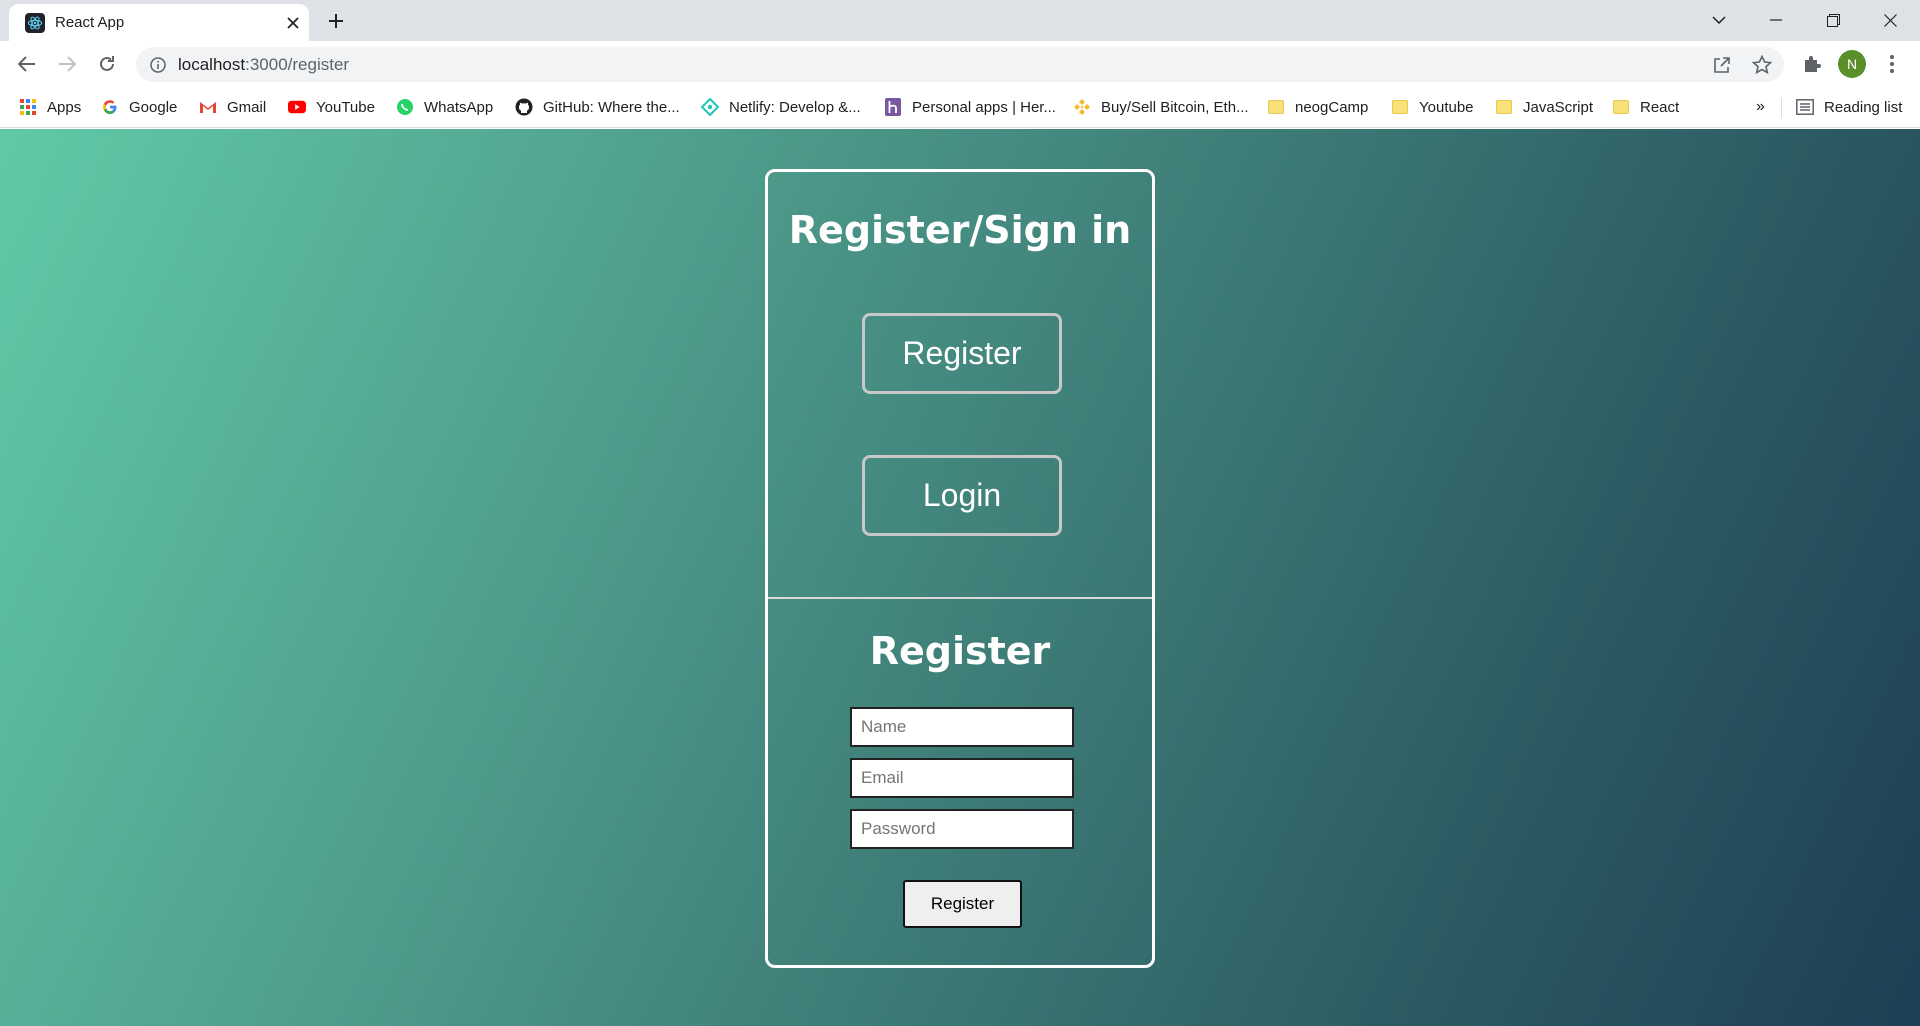 This screenshot has width=1920, height=1026. What do you see at coordinates (1852, 64) in the screenshot?
I see `profile-avatar: N` at bounding box center [1852, 64].